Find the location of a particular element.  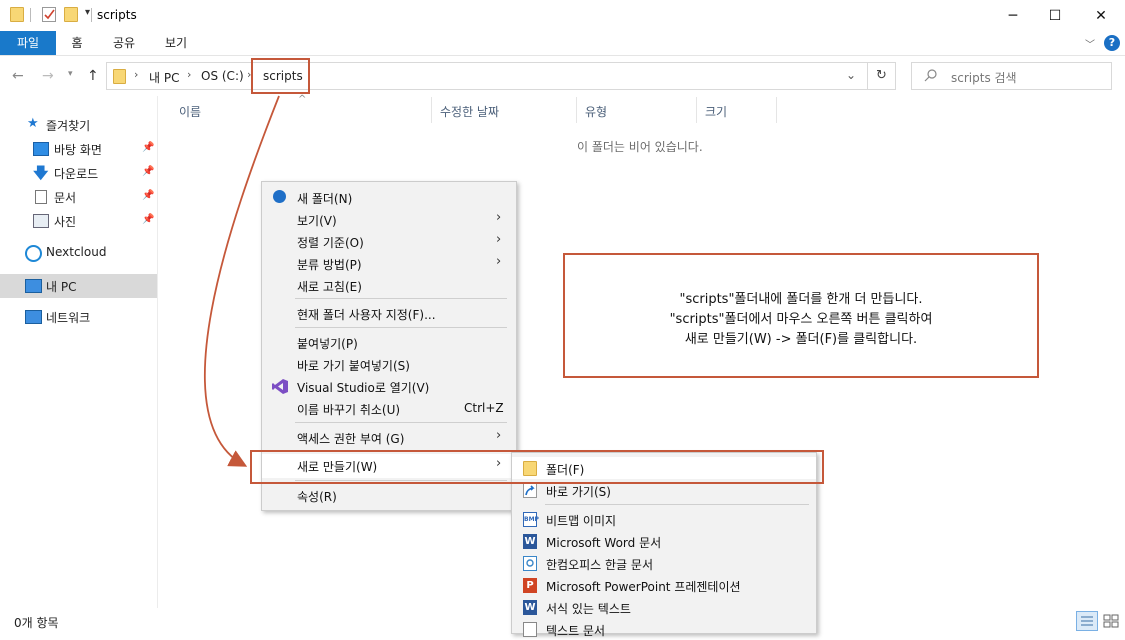

item-count: 0개 항목 is located at coordinates (36, 623).